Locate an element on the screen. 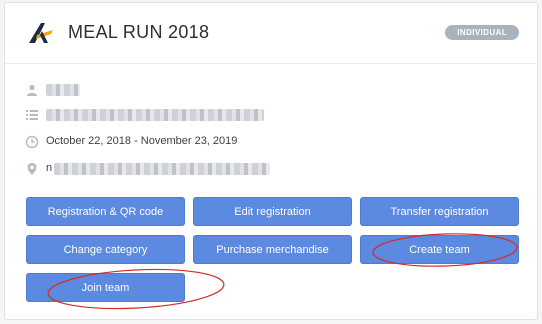 This screenshot has width=542, height=324. registration-type-badge: INDIVIDUAL is located at coordinates (482, 32).